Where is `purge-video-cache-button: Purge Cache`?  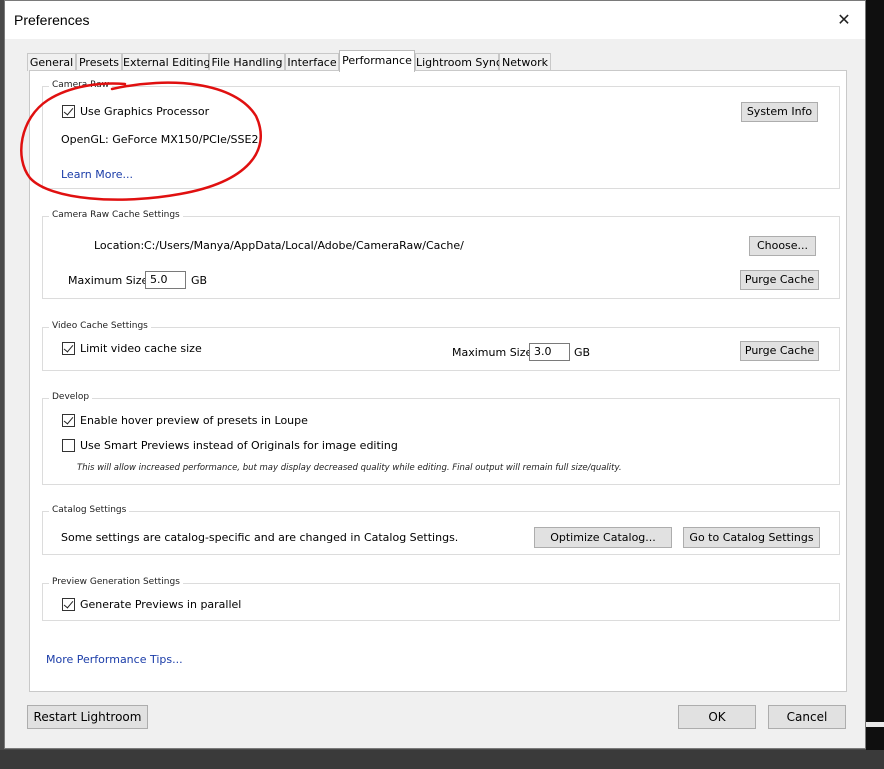 purge-video-cache-button: Purge Cache is located at coordinates (779, 351).